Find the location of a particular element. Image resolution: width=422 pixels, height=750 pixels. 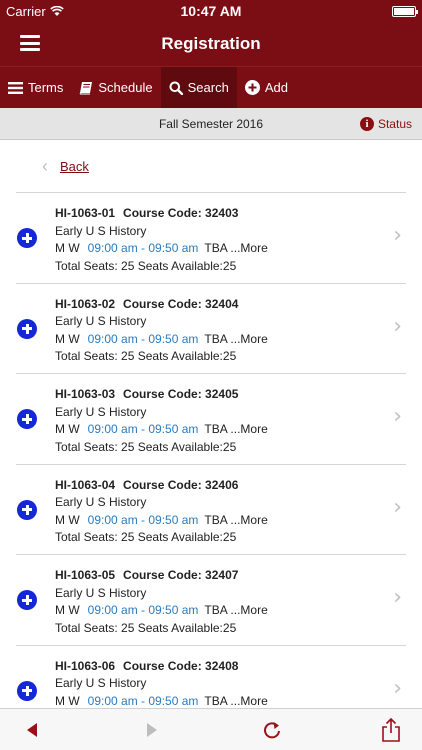

tab-terms: Terms is located at coordinates (35, 87).